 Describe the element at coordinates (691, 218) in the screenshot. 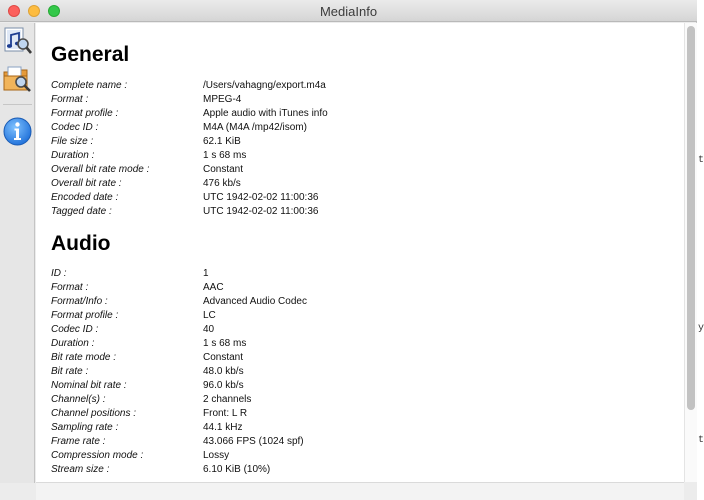

I see `vertical-scrollbar-thumb` at that location.